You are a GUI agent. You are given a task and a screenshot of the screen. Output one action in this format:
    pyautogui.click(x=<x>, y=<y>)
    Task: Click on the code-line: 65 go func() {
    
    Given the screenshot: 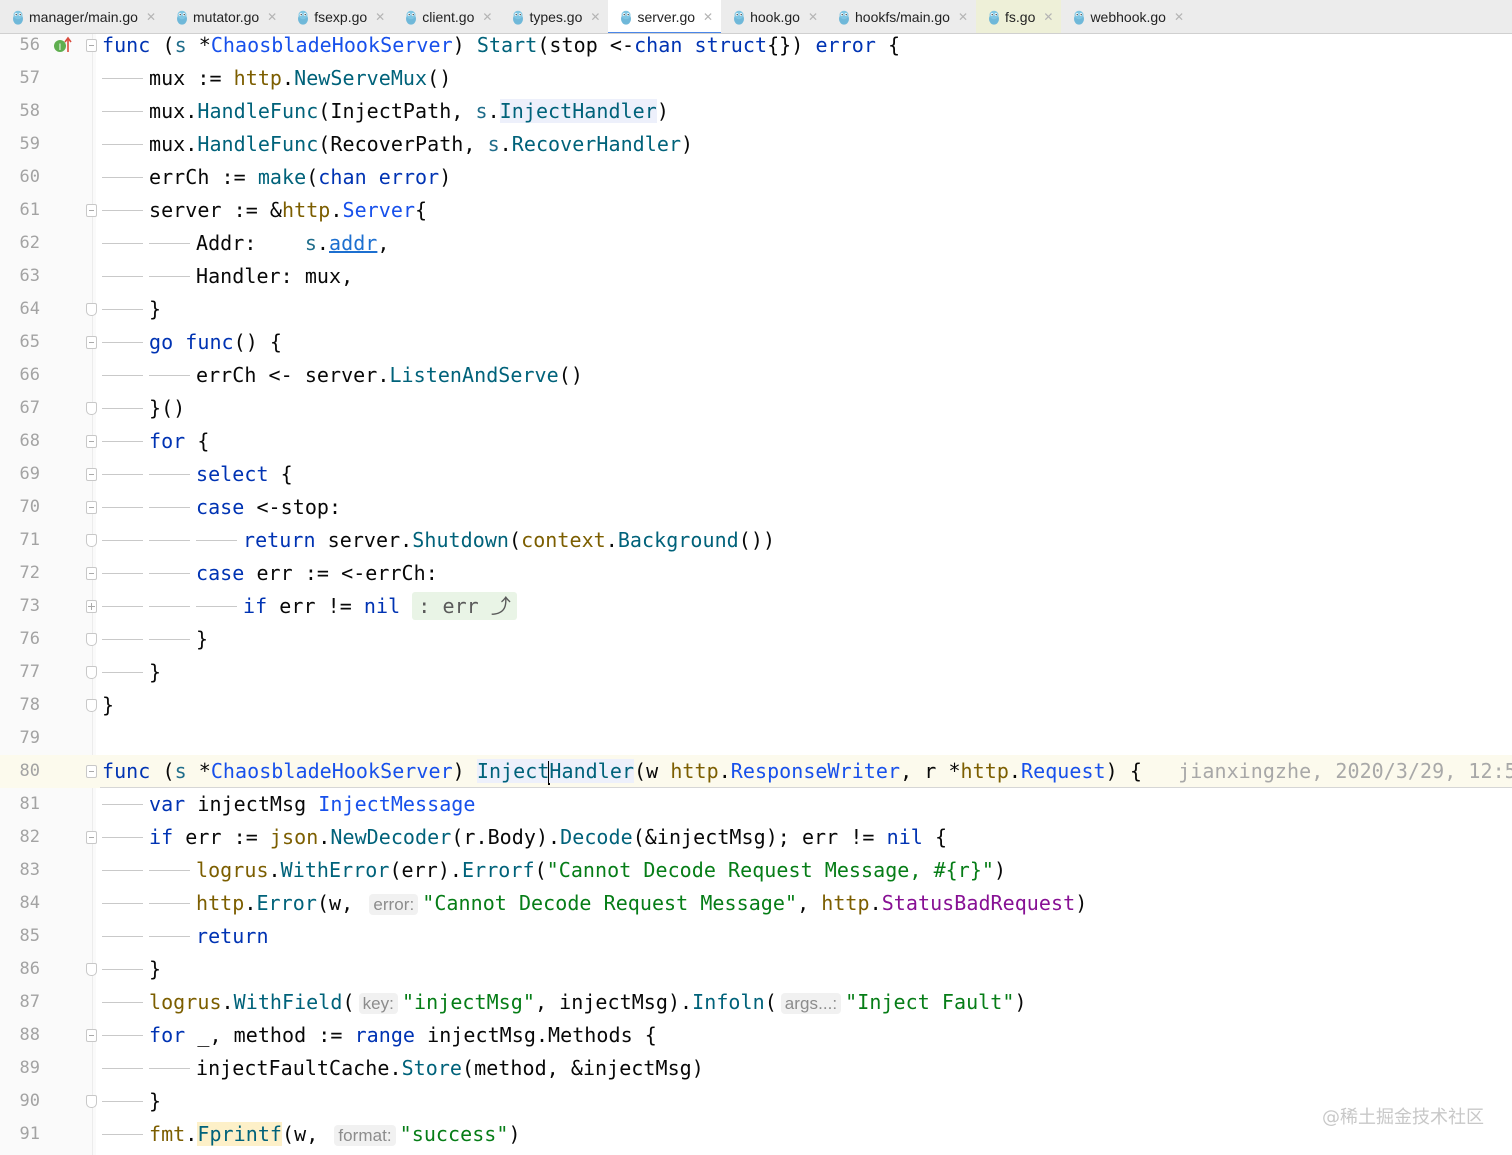 What is the action you would take?
    pyautogui.click(x=756, y=342)
    